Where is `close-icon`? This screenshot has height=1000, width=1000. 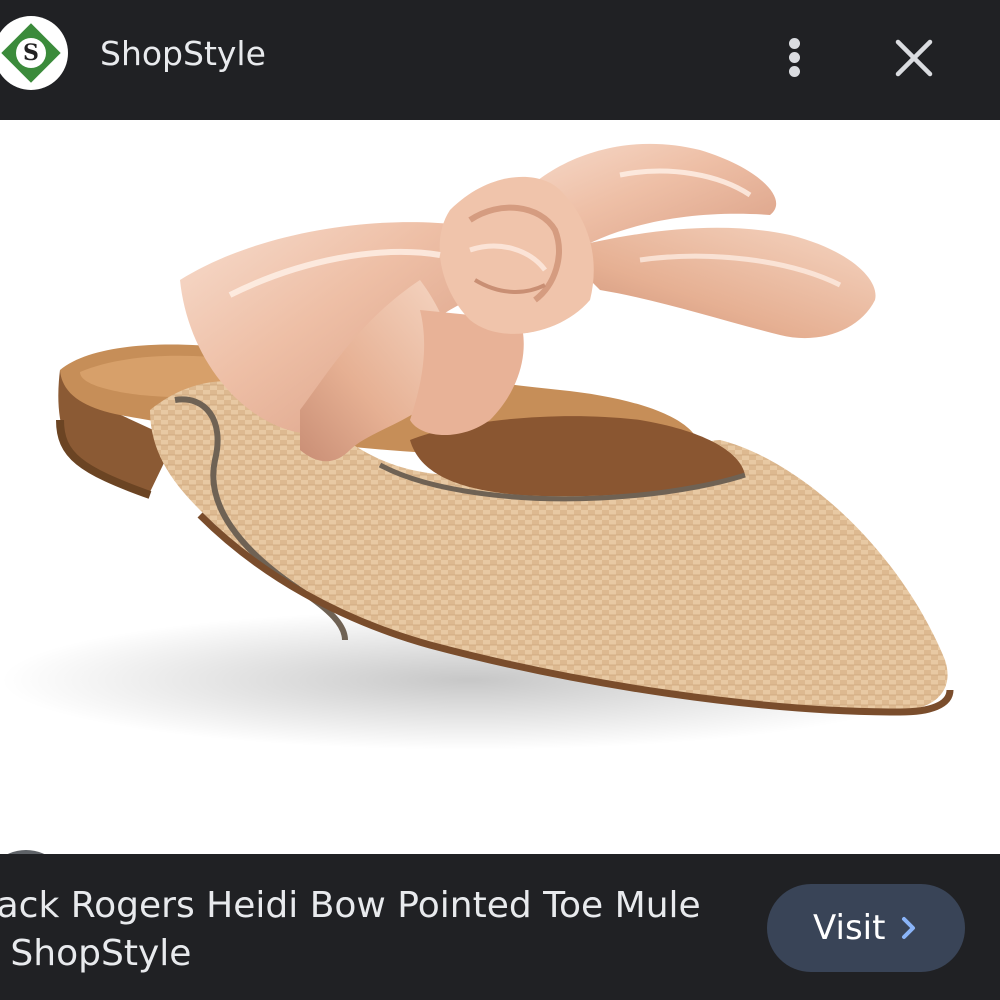
close-icon is located at coordinates (914, 58).